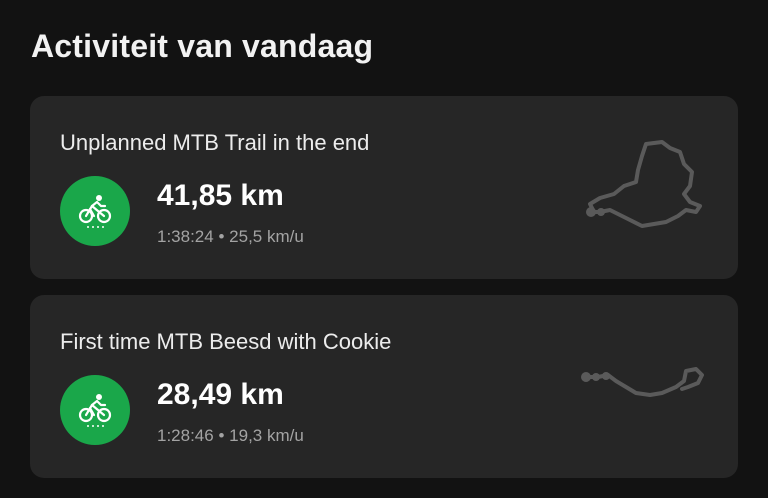 The width and height of the screenshot is (768, 498). I want to click on page-title: Activiteit van vandaag, so click(202, 46).